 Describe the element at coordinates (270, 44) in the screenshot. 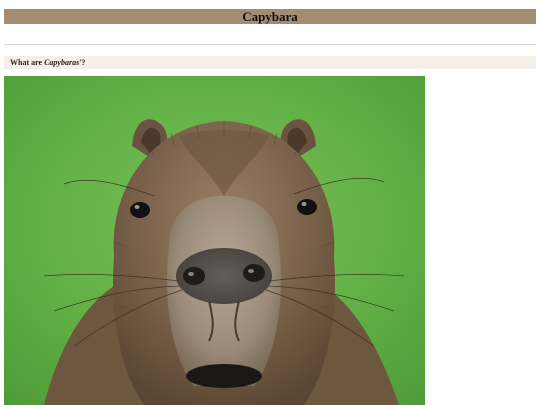

I see `divider` at that location.